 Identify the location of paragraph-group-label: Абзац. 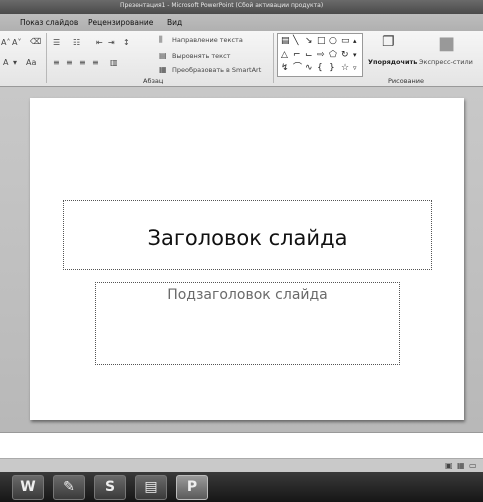
(153, 81).